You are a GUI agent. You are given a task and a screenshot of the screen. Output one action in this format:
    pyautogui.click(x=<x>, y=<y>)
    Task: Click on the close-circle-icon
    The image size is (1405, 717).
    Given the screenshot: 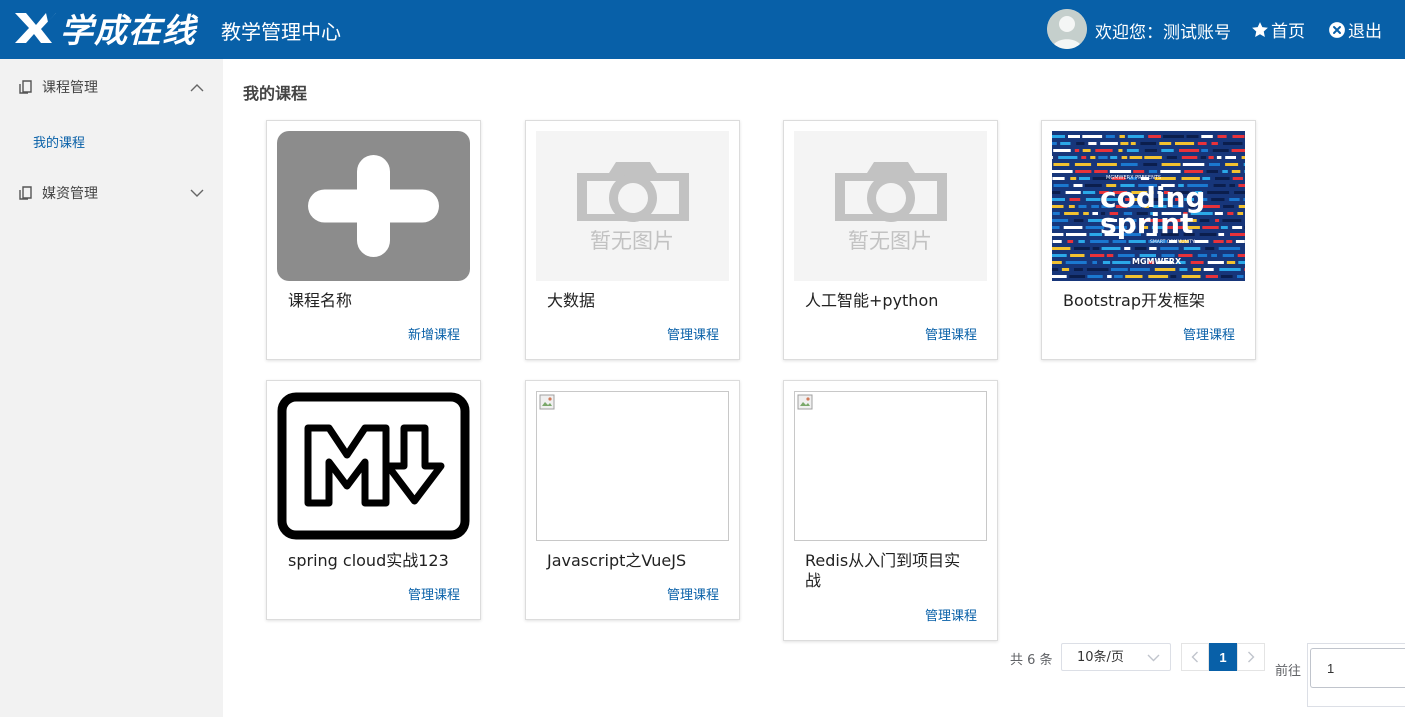 What is the action you would take?
    pyautogui.click(x=1337, y=29)
    